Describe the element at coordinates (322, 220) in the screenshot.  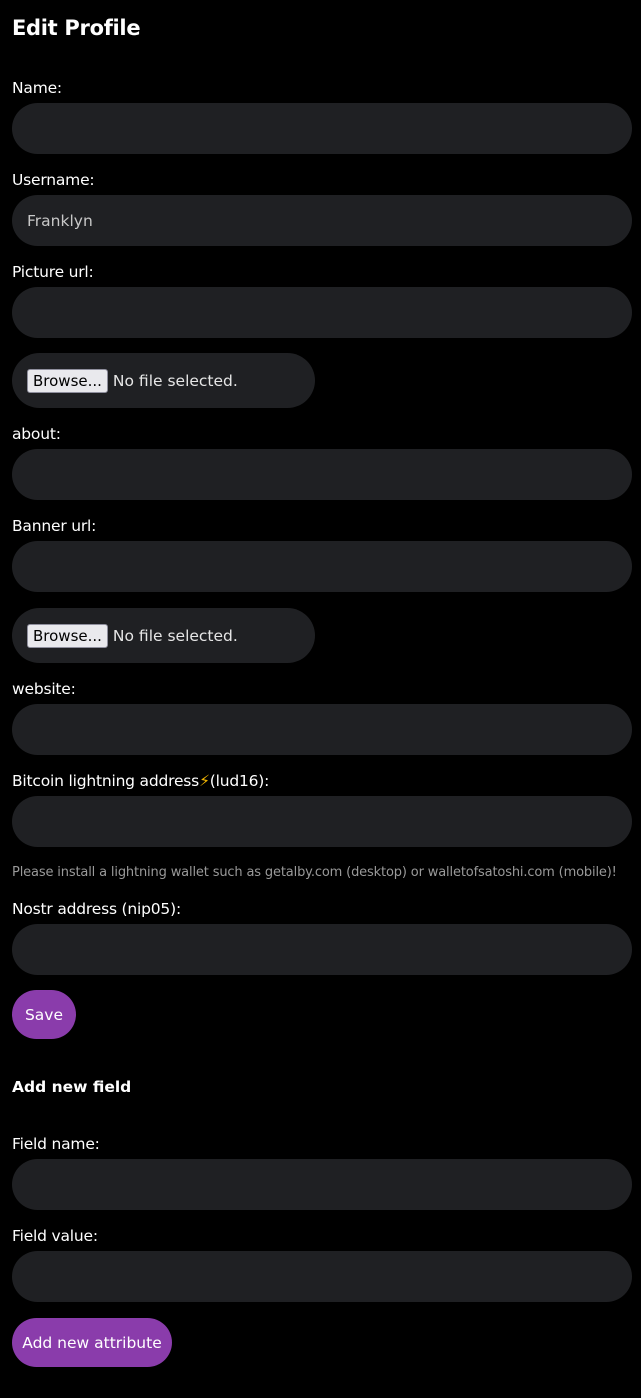
I see `username-input` at that location.